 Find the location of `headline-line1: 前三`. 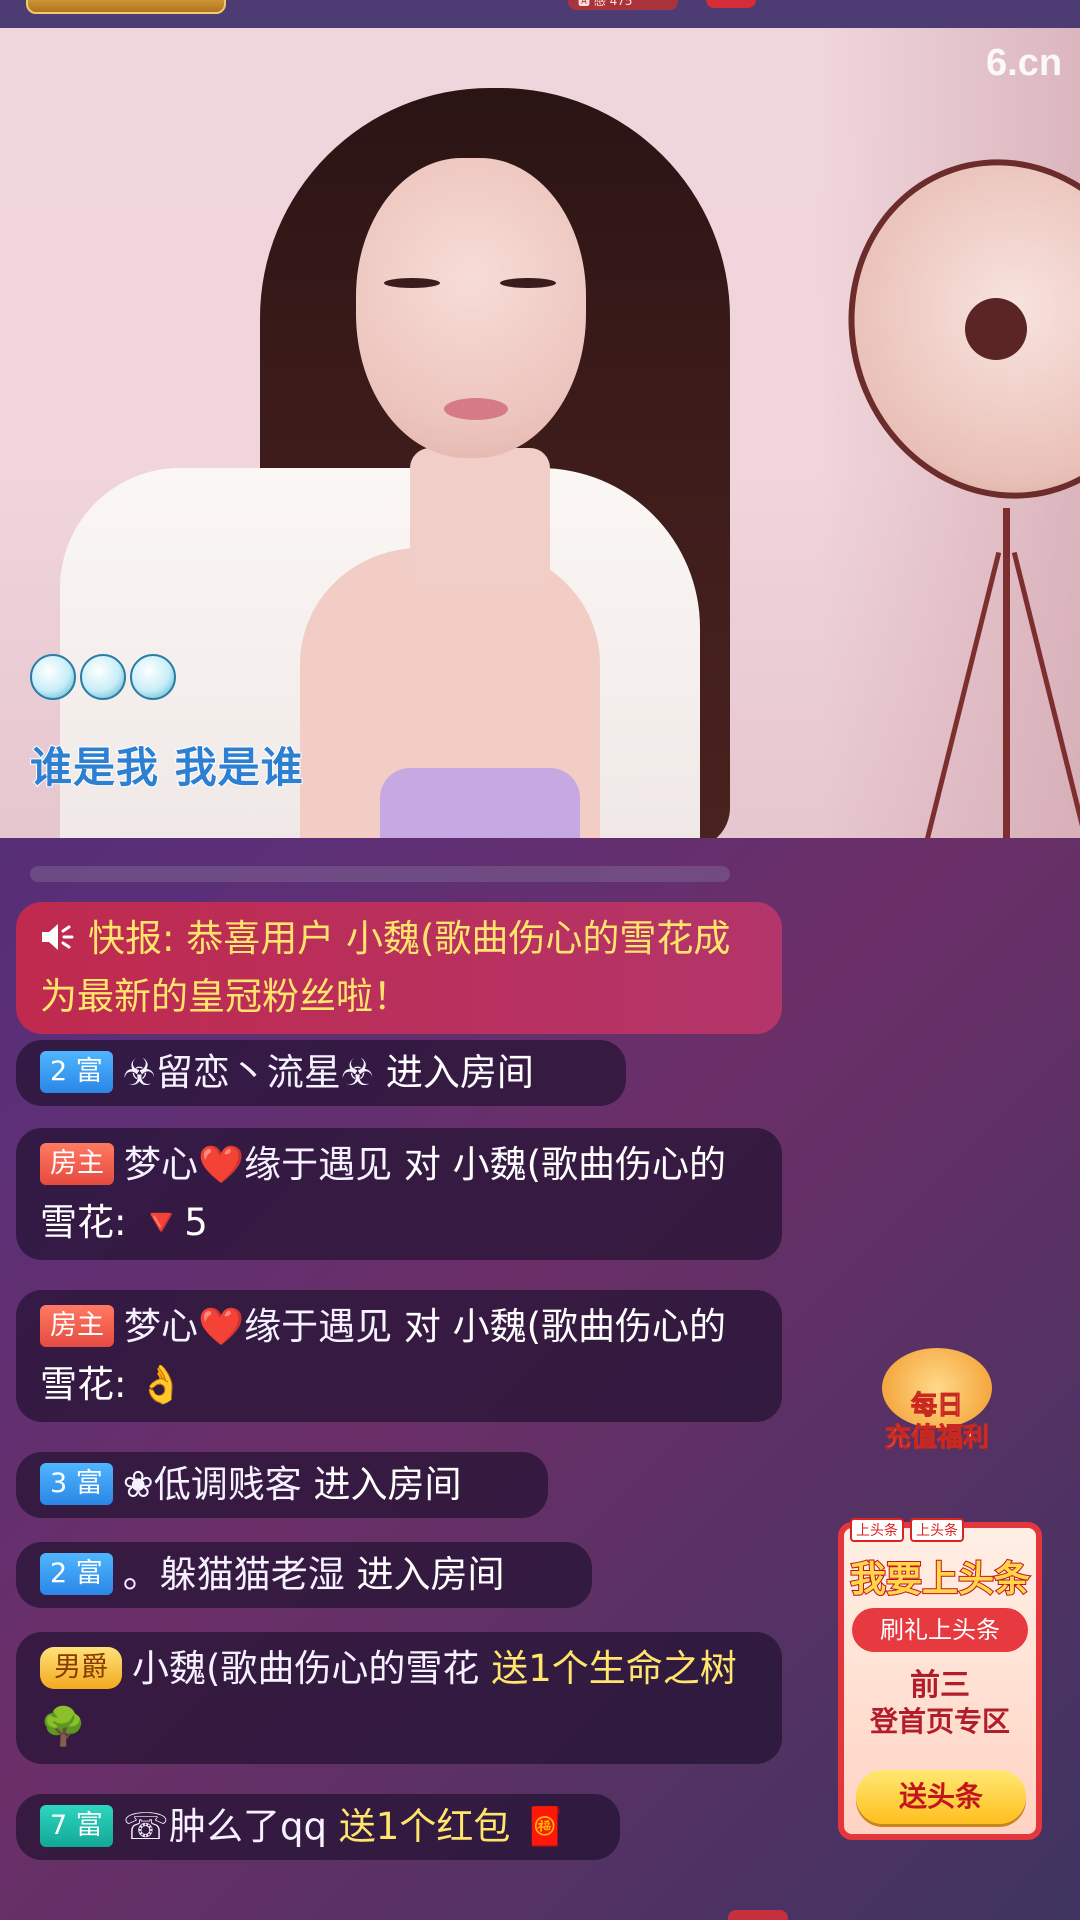

headline-line1: 前三 is located at coordinates (940, 1685).